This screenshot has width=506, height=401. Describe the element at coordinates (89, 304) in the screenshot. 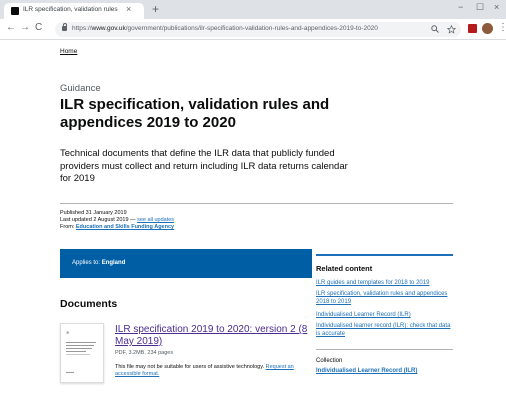

I see `documents-heading: Documents` at that location.